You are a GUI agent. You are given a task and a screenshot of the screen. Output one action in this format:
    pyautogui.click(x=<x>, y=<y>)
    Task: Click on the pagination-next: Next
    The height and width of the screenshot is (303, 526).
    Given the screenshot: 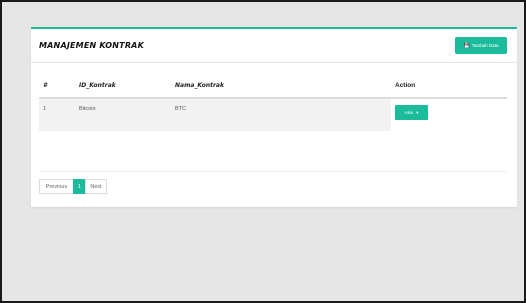 What is the action you would take?
    pyautogui.click(x=96, y=186)
    